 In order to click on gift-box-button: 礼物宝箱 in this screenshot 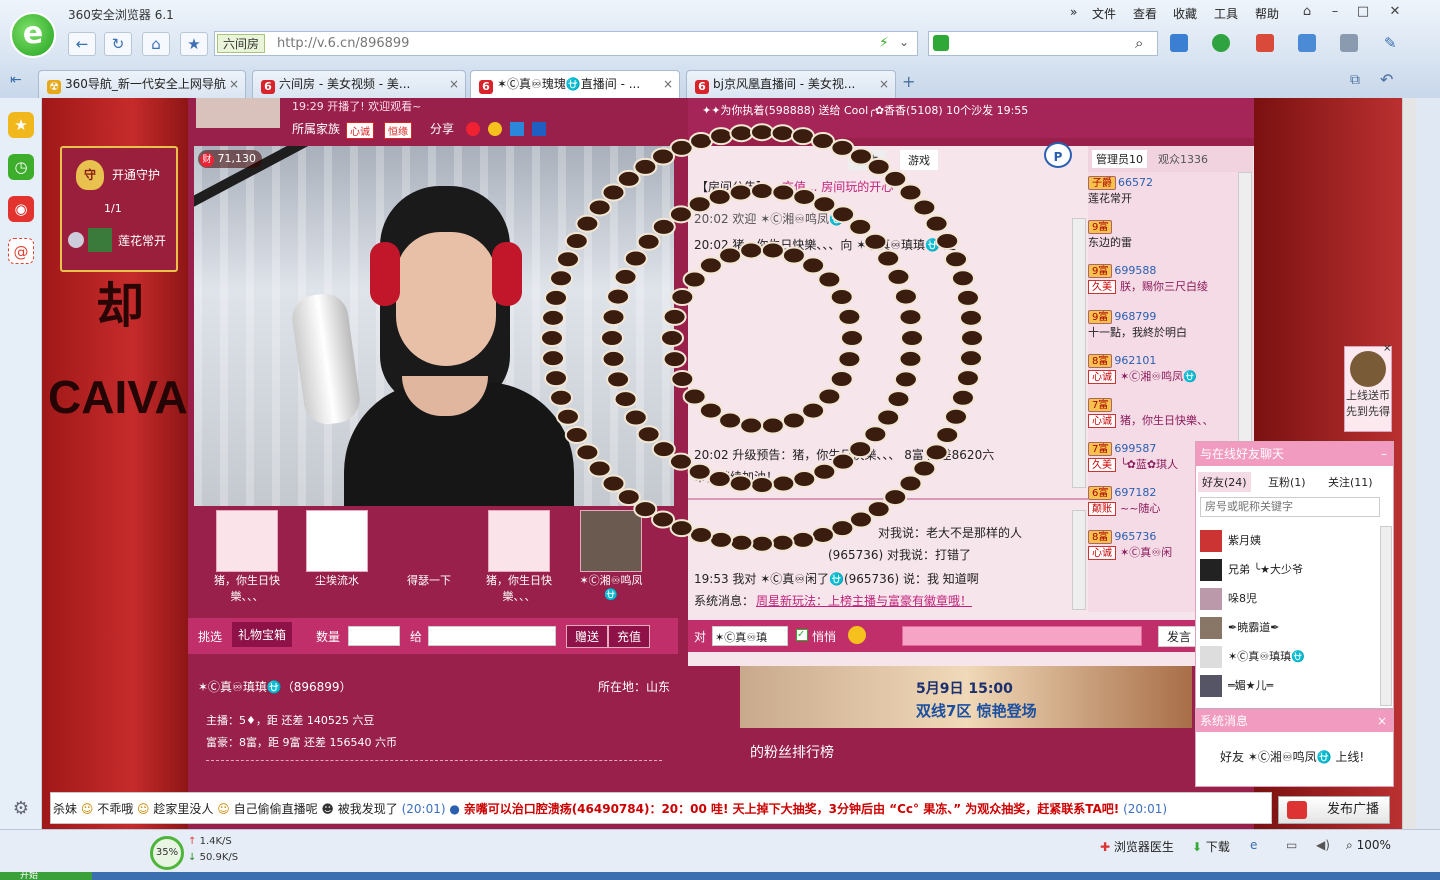, I will do `click(262, 634)`.